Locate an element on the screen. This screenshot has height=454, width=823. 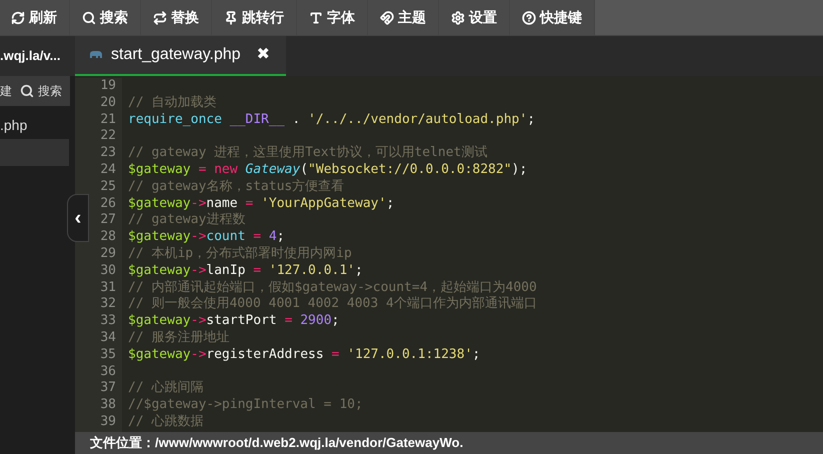
help-icon is located at coordinates (529, 17).